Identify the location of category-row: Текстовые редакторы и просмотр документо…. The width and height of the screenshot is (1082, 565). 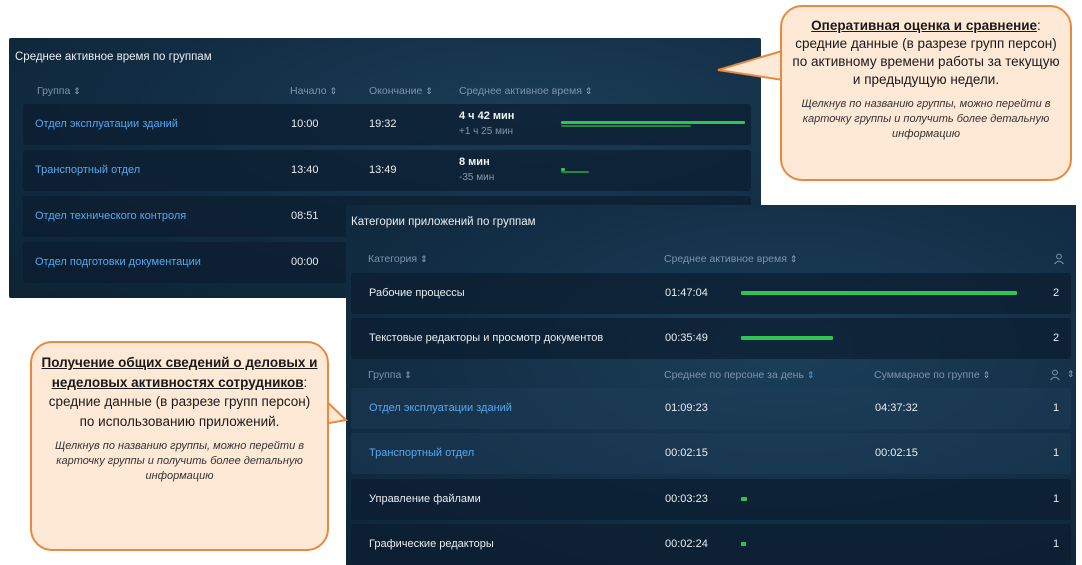
(711, 338).